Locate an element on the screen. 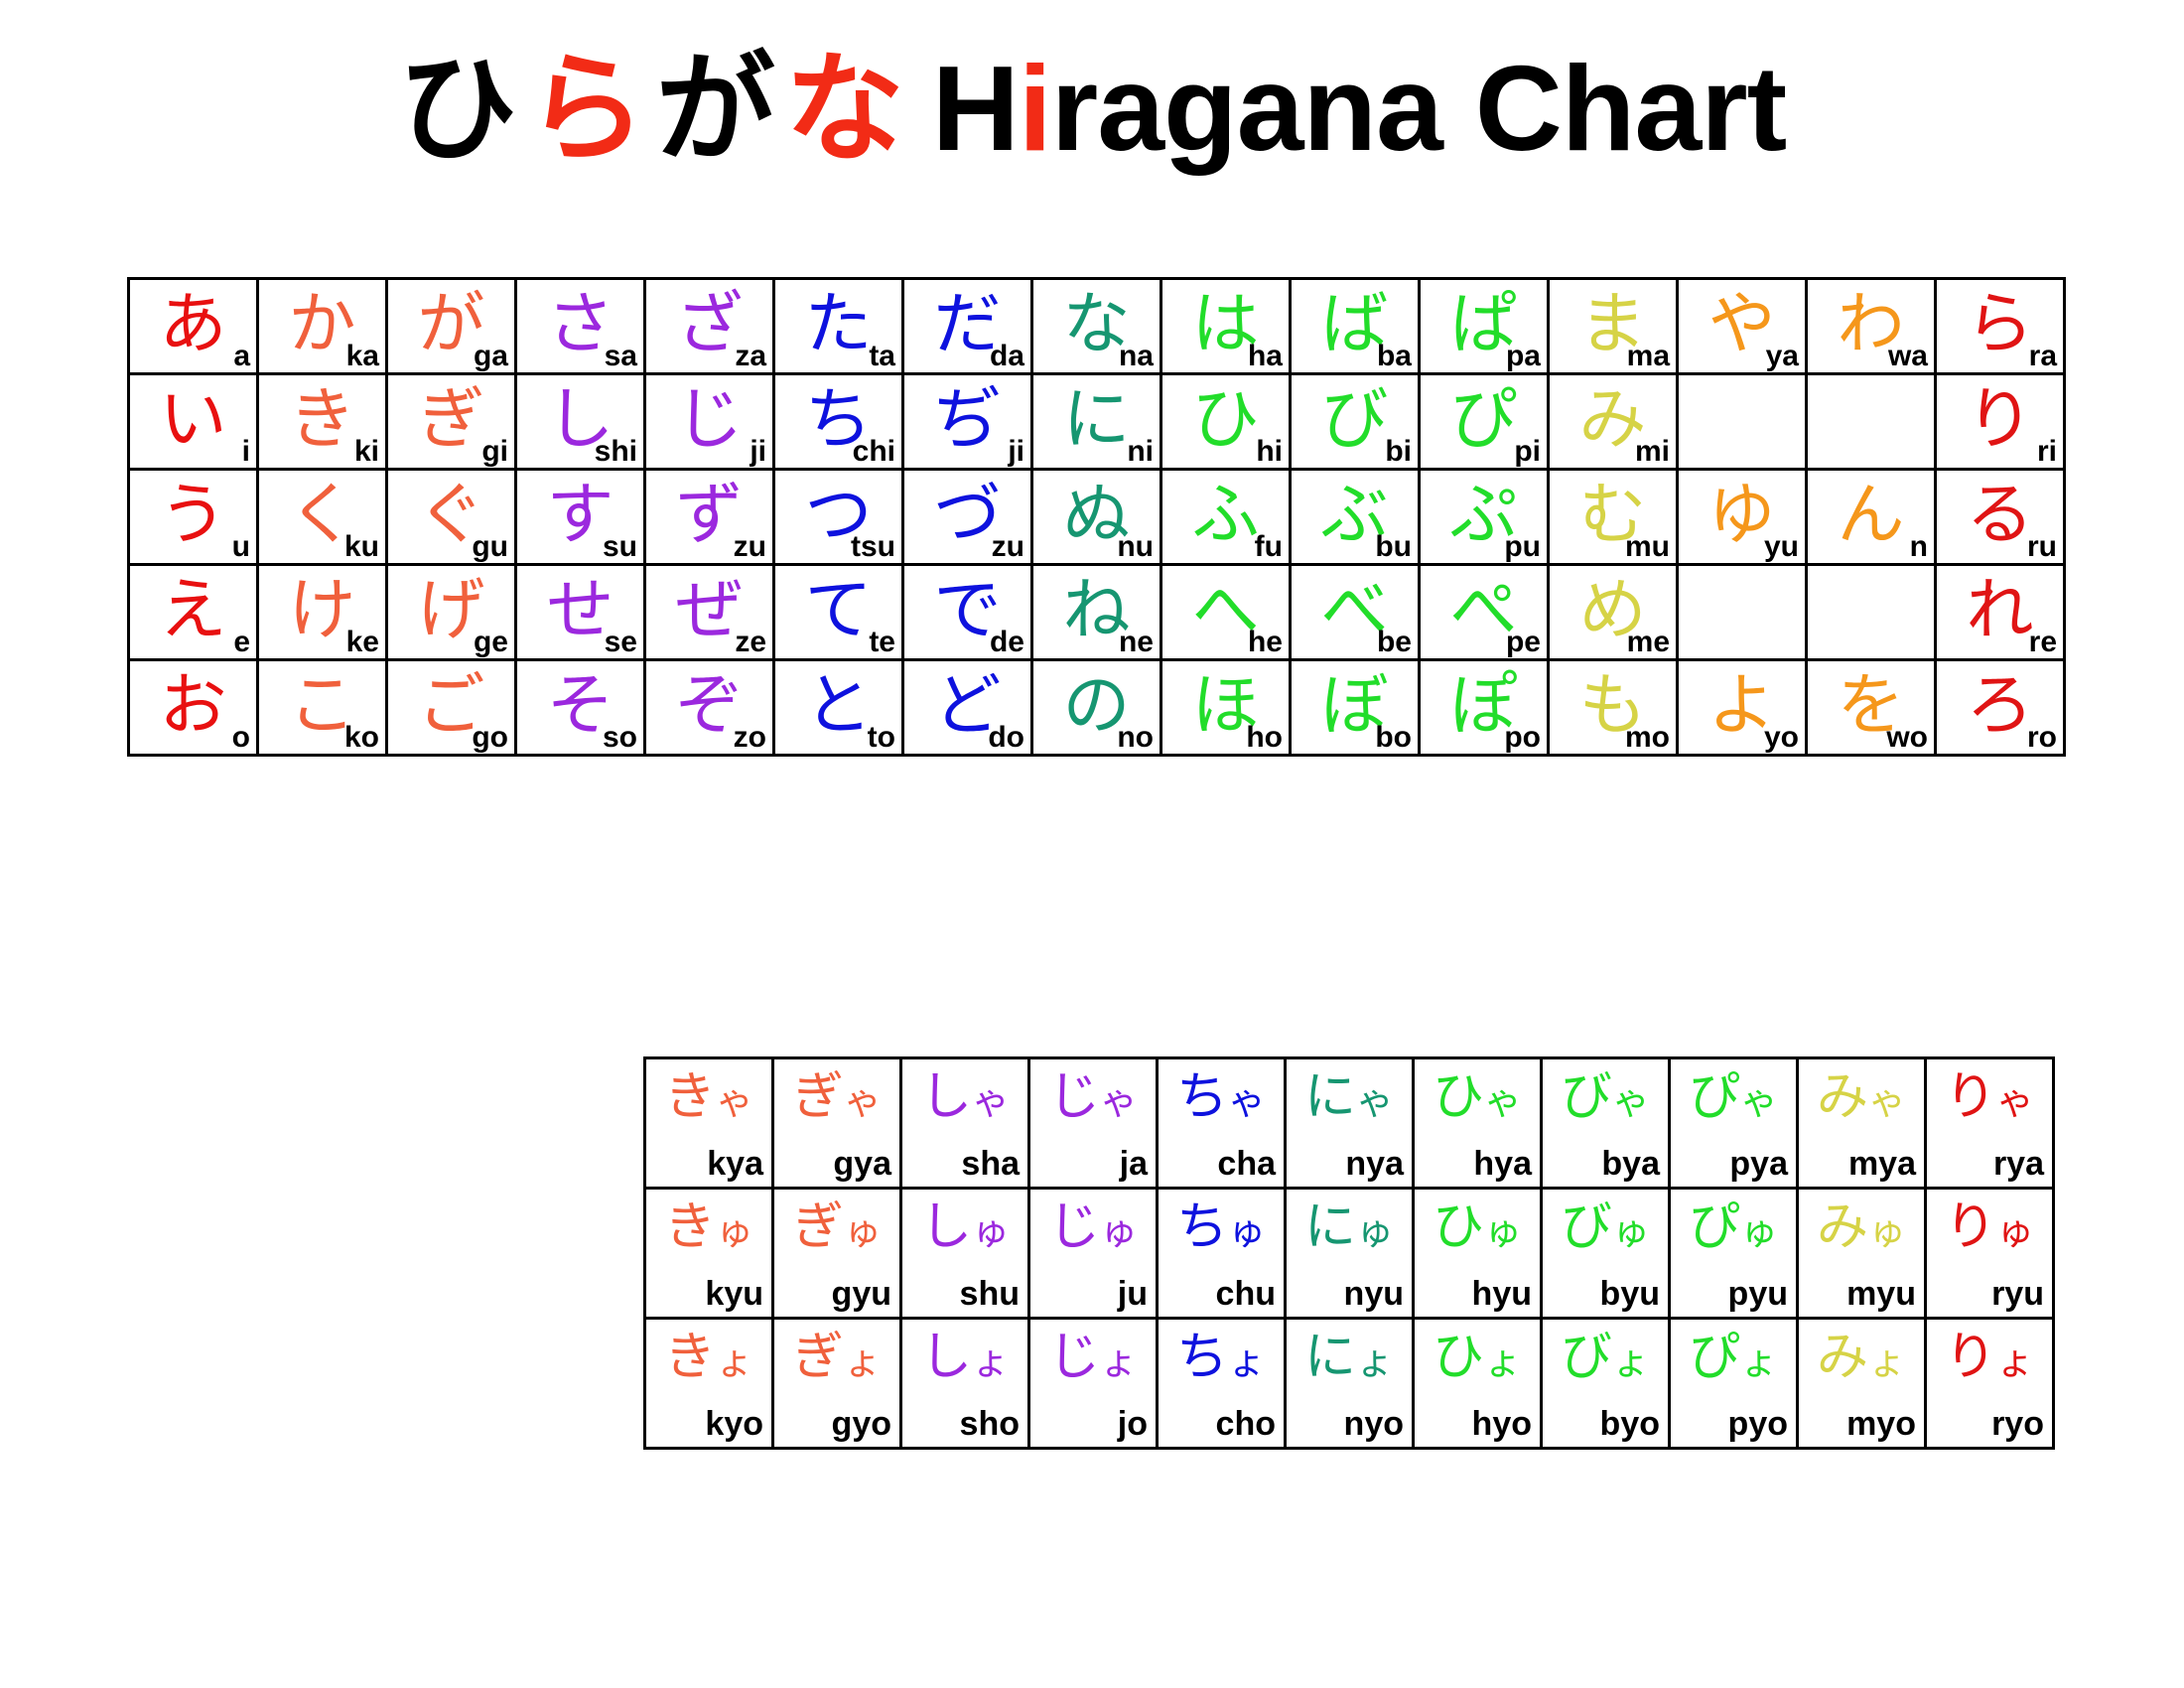  kana-cell-myu: みゅ myu is located at coordinates (1861, 1253).